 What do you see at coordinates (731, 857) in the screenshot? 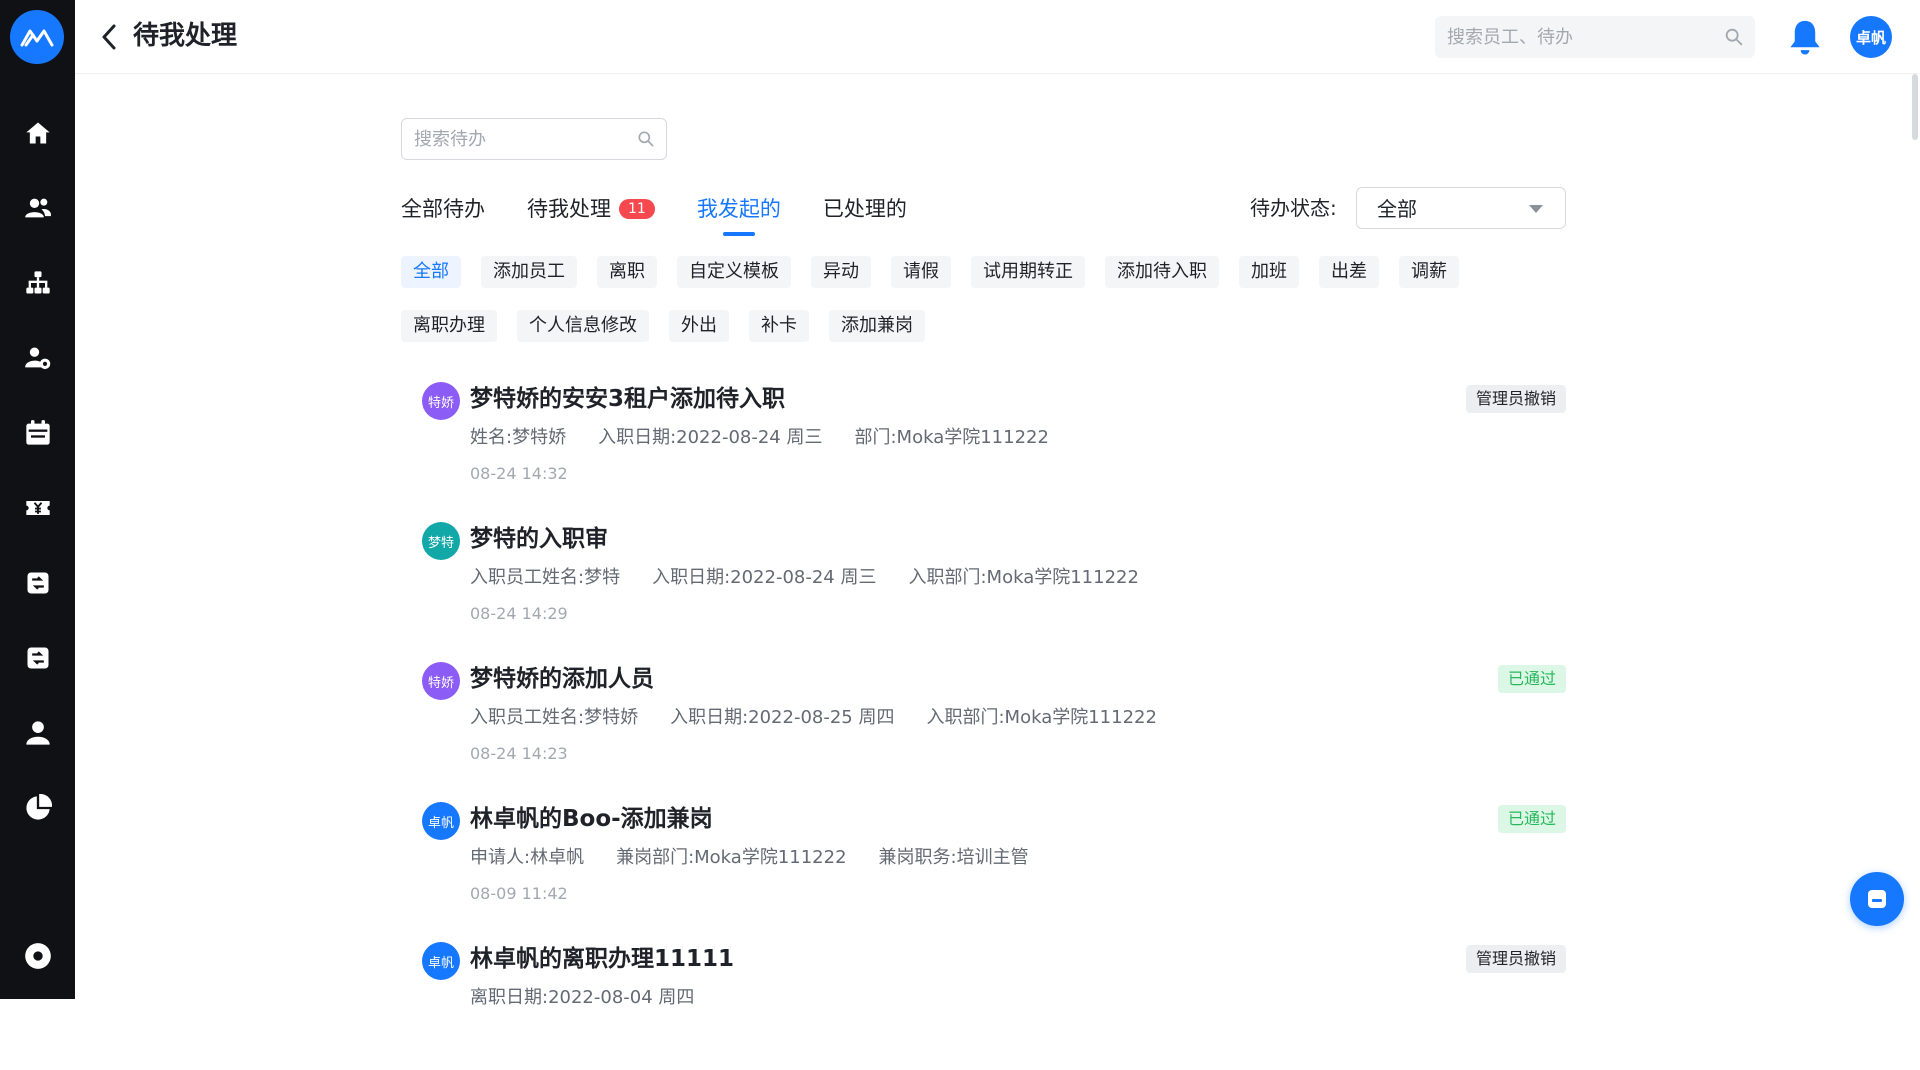
I see `todo-field: 兼岗部门:Moka学院111222` at bounding box center [731, 857].